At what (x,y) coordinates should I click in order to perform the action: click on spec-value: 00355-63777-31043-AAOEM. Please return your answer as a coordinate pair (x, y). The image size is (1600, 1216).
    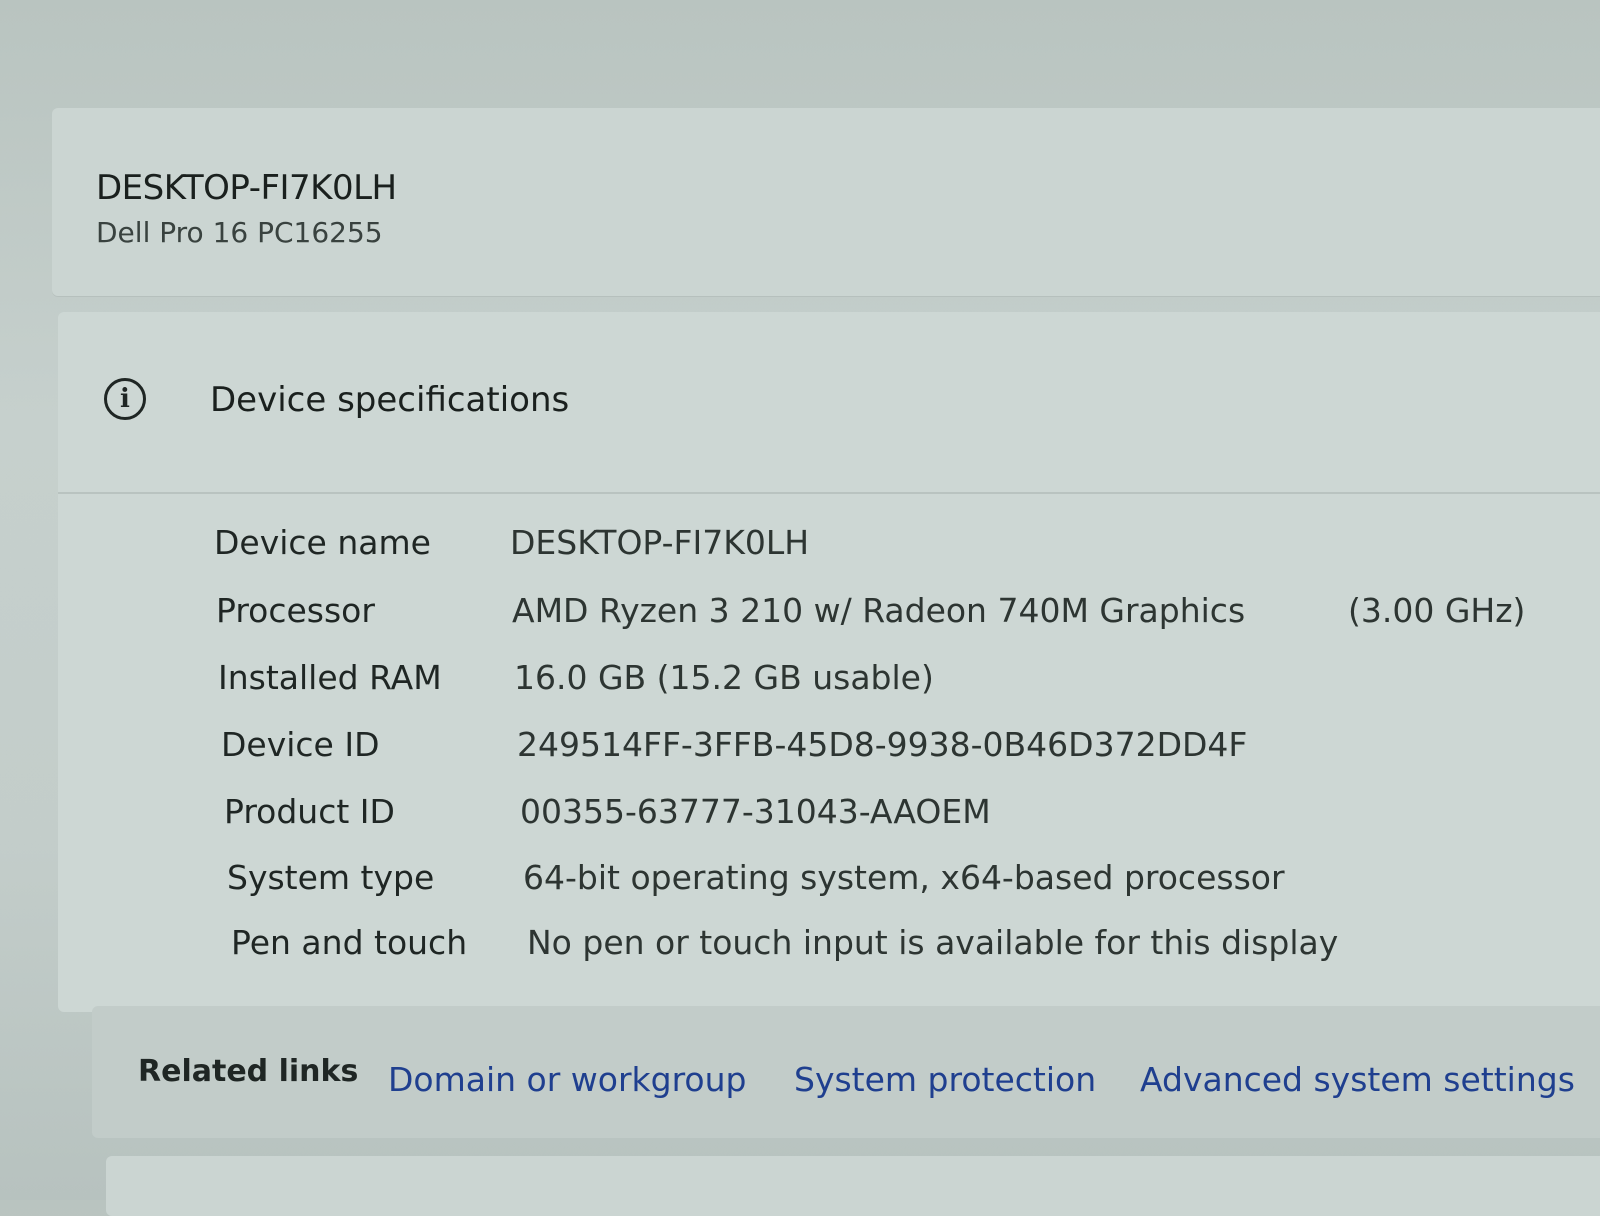
    Looking at the image, I should click on (755, 811).